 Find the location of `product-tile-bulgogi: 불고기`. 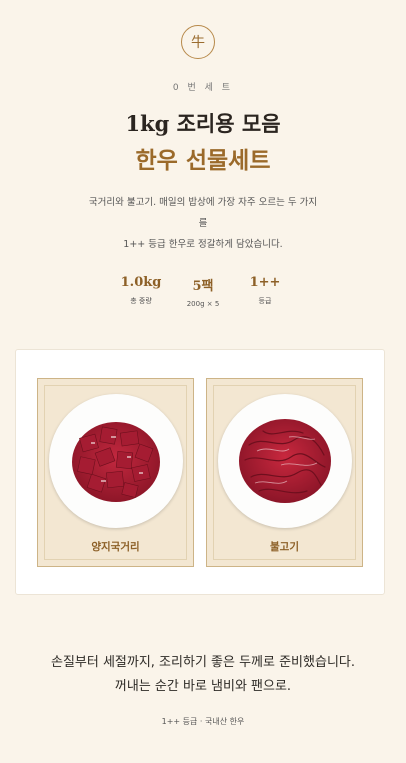

product-tile-bulgogi: 불고기 is located at coordinates (284, 472).